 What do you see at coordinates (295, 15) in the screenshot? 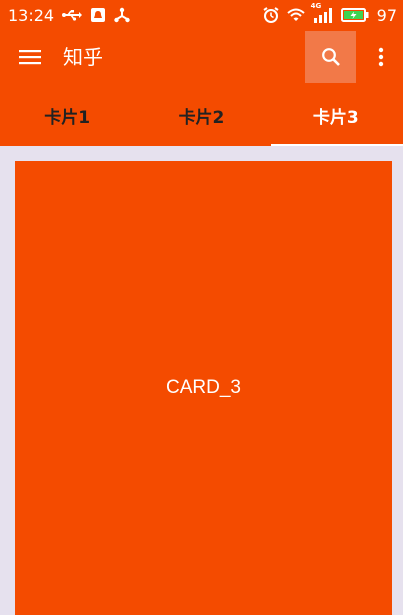
I see `wifi-icon` at bounding box center [295, 15].